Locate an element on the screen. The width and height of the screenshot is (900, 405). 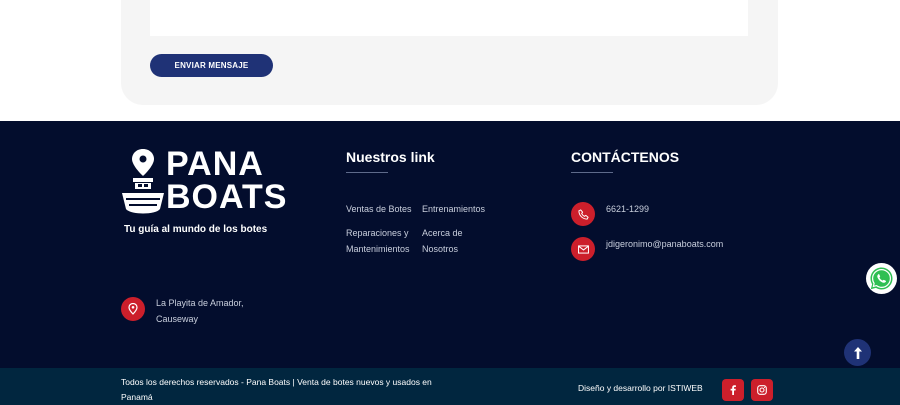
email-icon is located at coordinates (583, 249).